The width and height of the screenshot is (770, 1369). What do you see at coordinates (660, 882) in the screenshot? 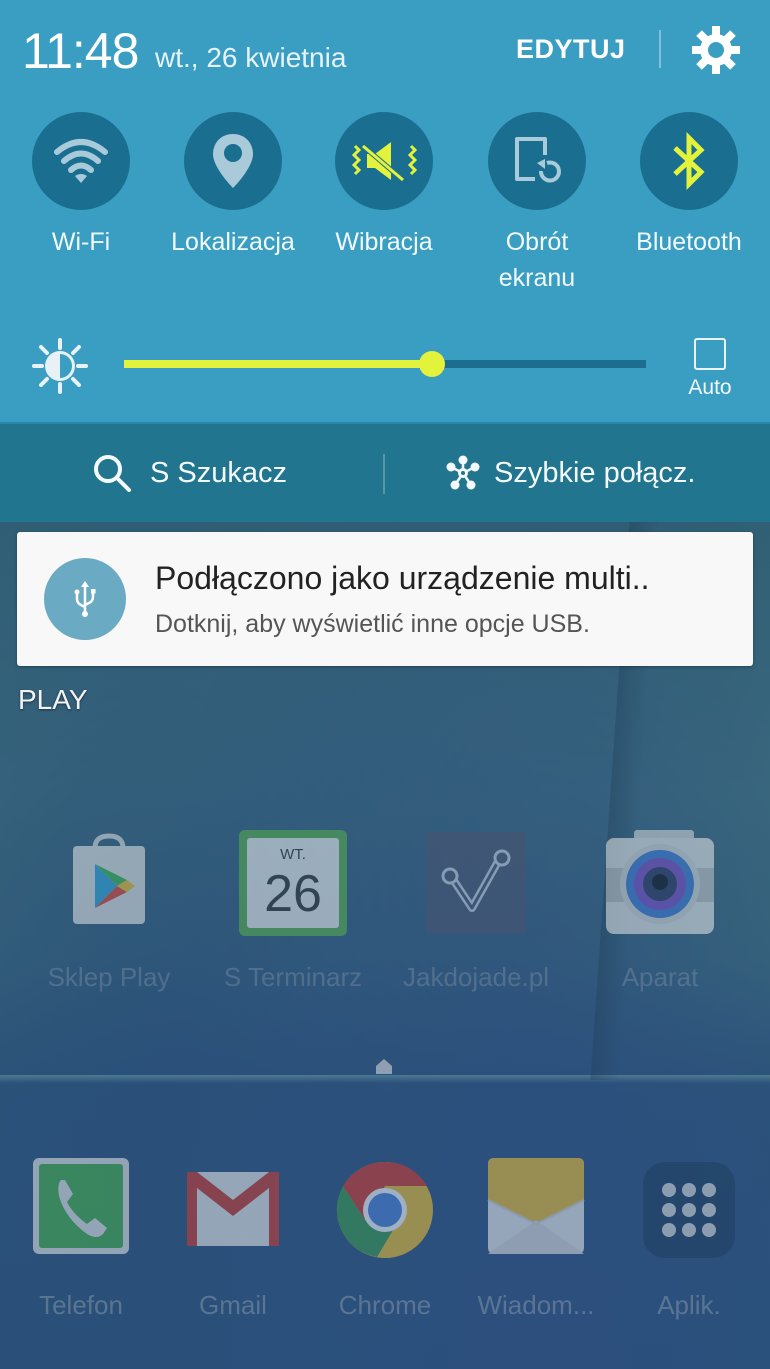
I see `camera-icon` at bounding box center [660, 882].